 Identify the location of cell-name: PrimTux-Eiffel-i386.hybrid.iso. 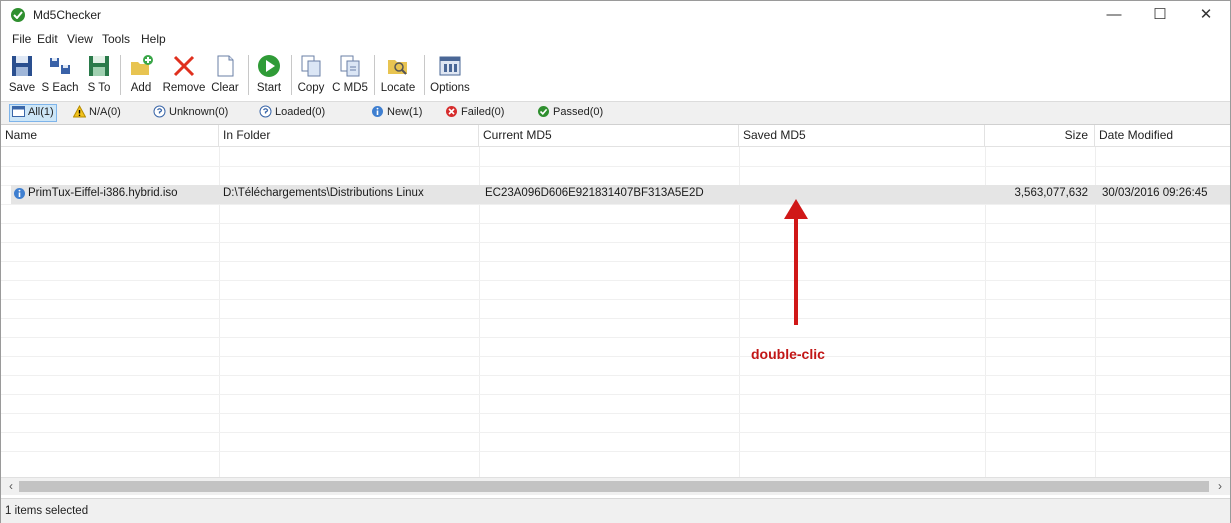
(103, 193).